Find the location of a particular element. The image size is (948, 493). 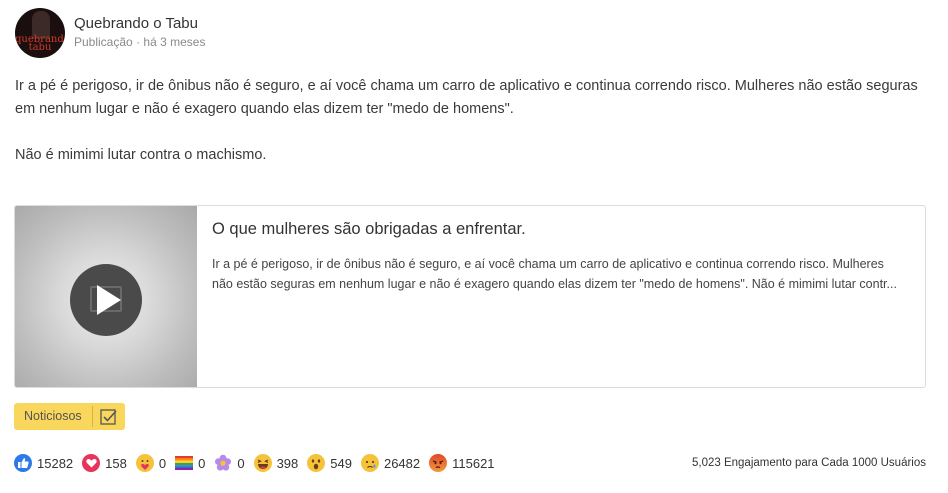

reaction-sad: 26482 is located at coordinates (390, 463).